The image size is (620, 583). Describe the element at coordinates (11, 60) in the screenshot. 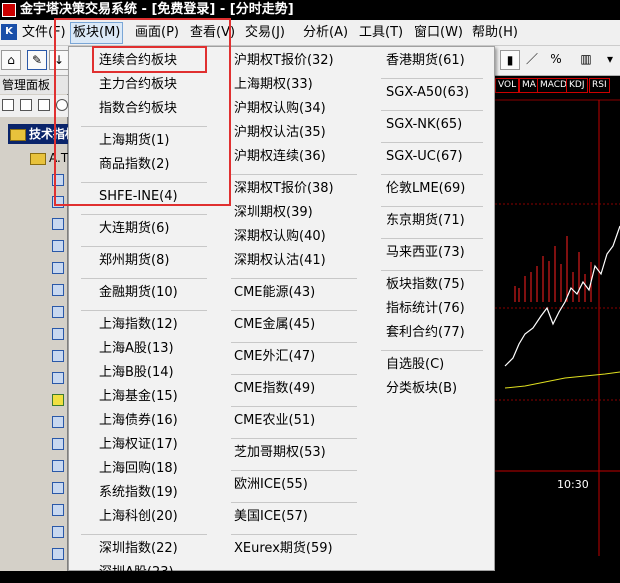

I see `home-icon: ⌂` at that location.